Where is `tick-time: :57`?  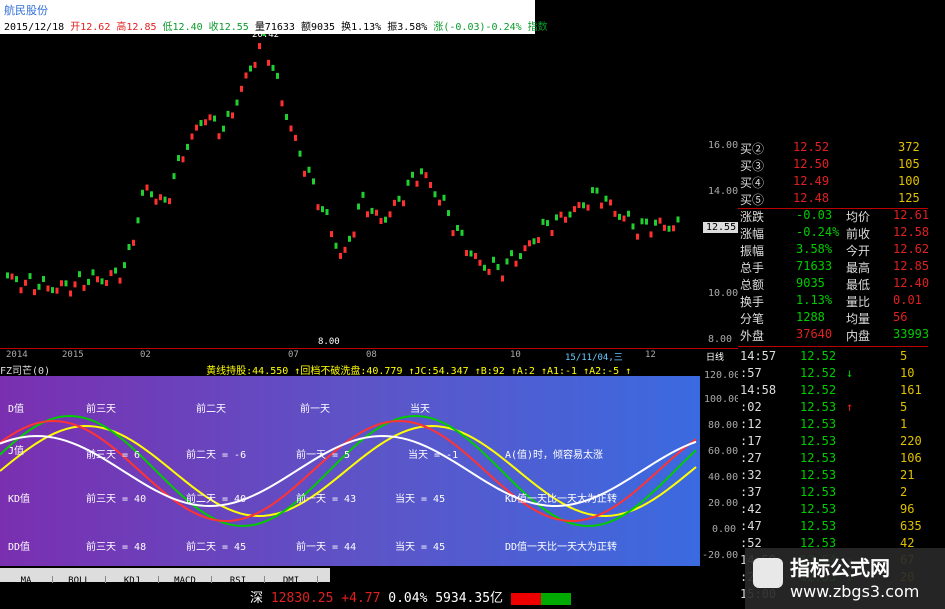
tick-time: :57 is located at coordinates (751, 373).